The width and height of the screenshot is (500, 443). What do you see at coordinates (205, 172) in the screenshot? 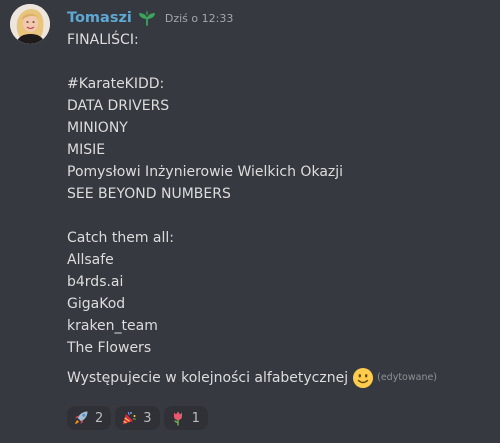
I see `message-line: Pomysłowi Inżynierowie Wielkich Okazji` at bounding box center [205, 172].